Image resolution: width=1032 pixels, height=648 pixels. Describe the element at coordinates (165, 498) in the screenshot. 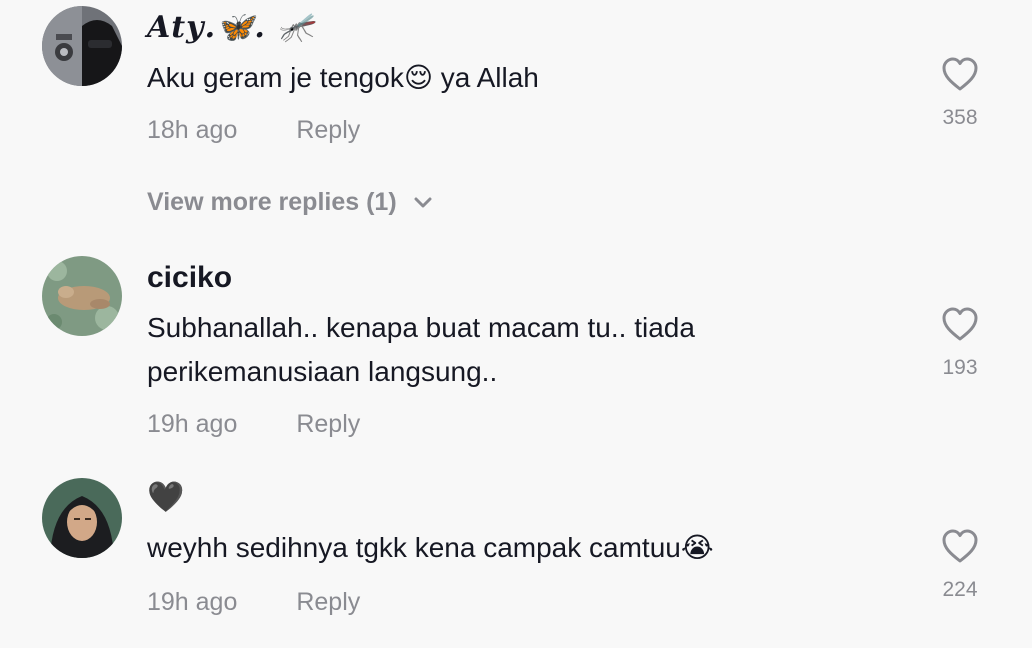

I see `comment-username: 🖤` at that location.